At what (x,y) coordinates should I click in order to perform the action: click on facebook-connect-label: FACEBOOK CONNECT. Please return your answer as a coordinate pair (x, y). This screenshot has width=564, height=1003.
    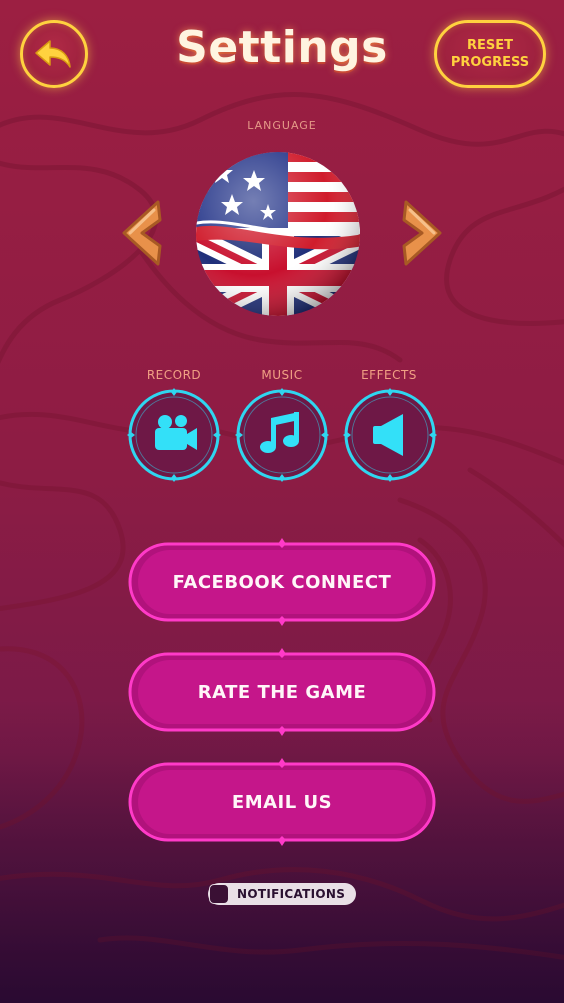
    Looking at the image, I should click on (282, 582).